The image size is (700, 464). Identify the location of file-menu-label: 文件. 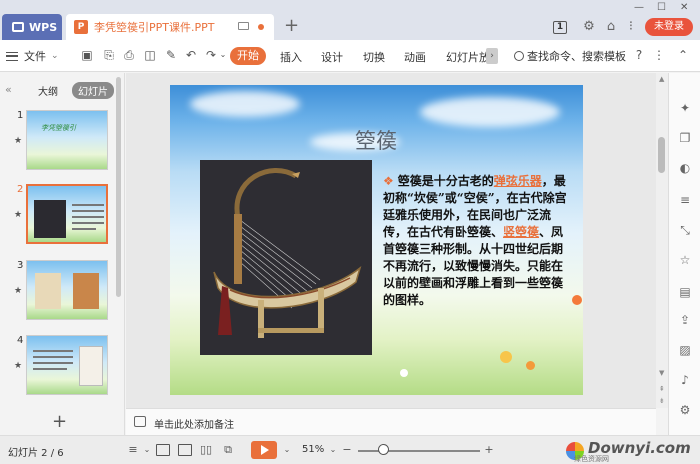
(35, 56).